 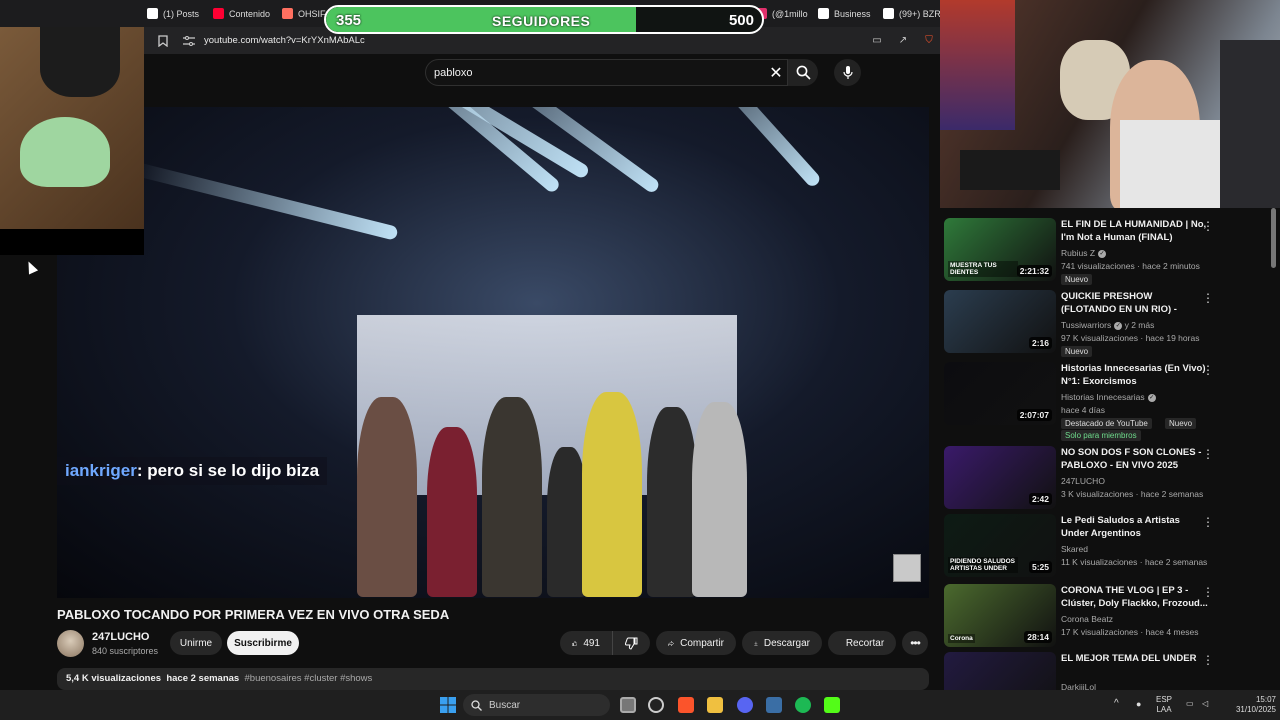 I want to click on members-only-label: Solo para miembros, so click(x=1101, y=435).